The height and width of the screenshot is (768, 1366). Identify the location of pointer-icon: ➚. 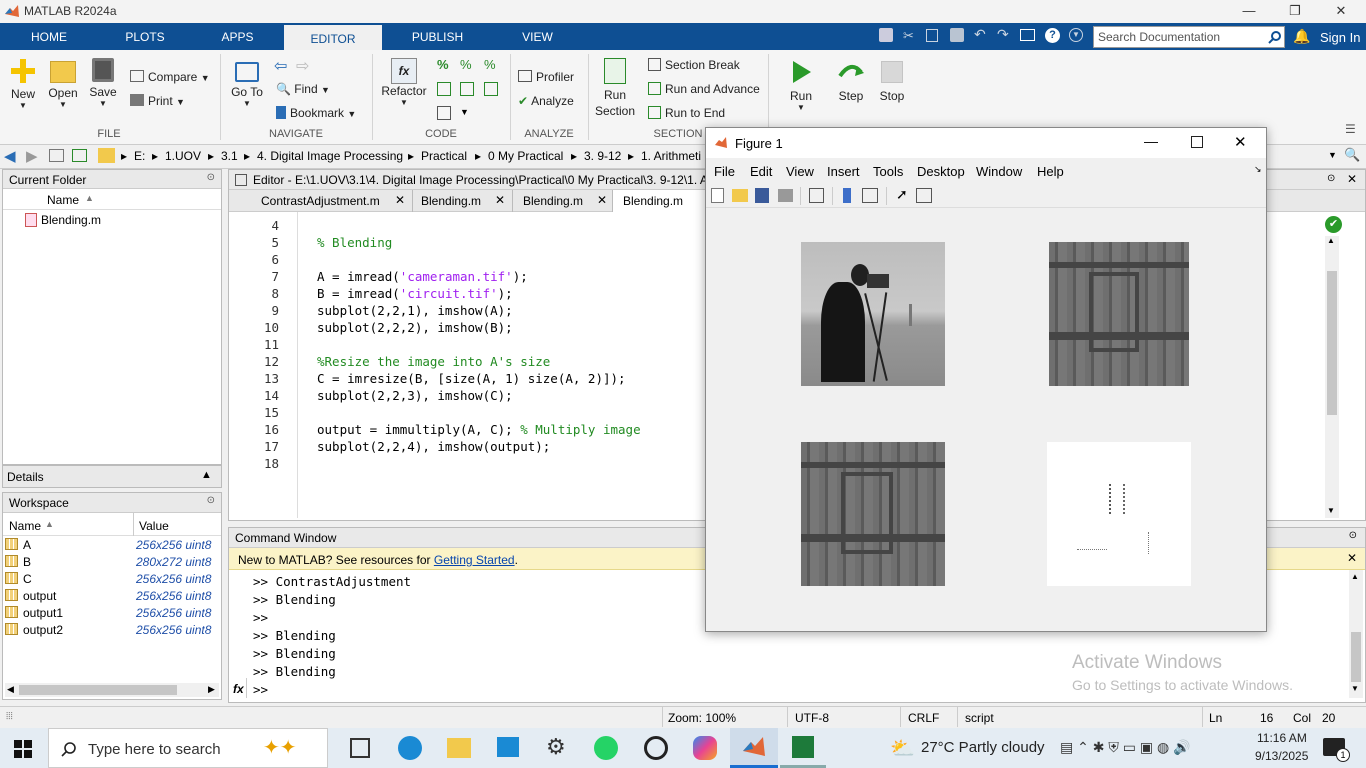
(902, 194).